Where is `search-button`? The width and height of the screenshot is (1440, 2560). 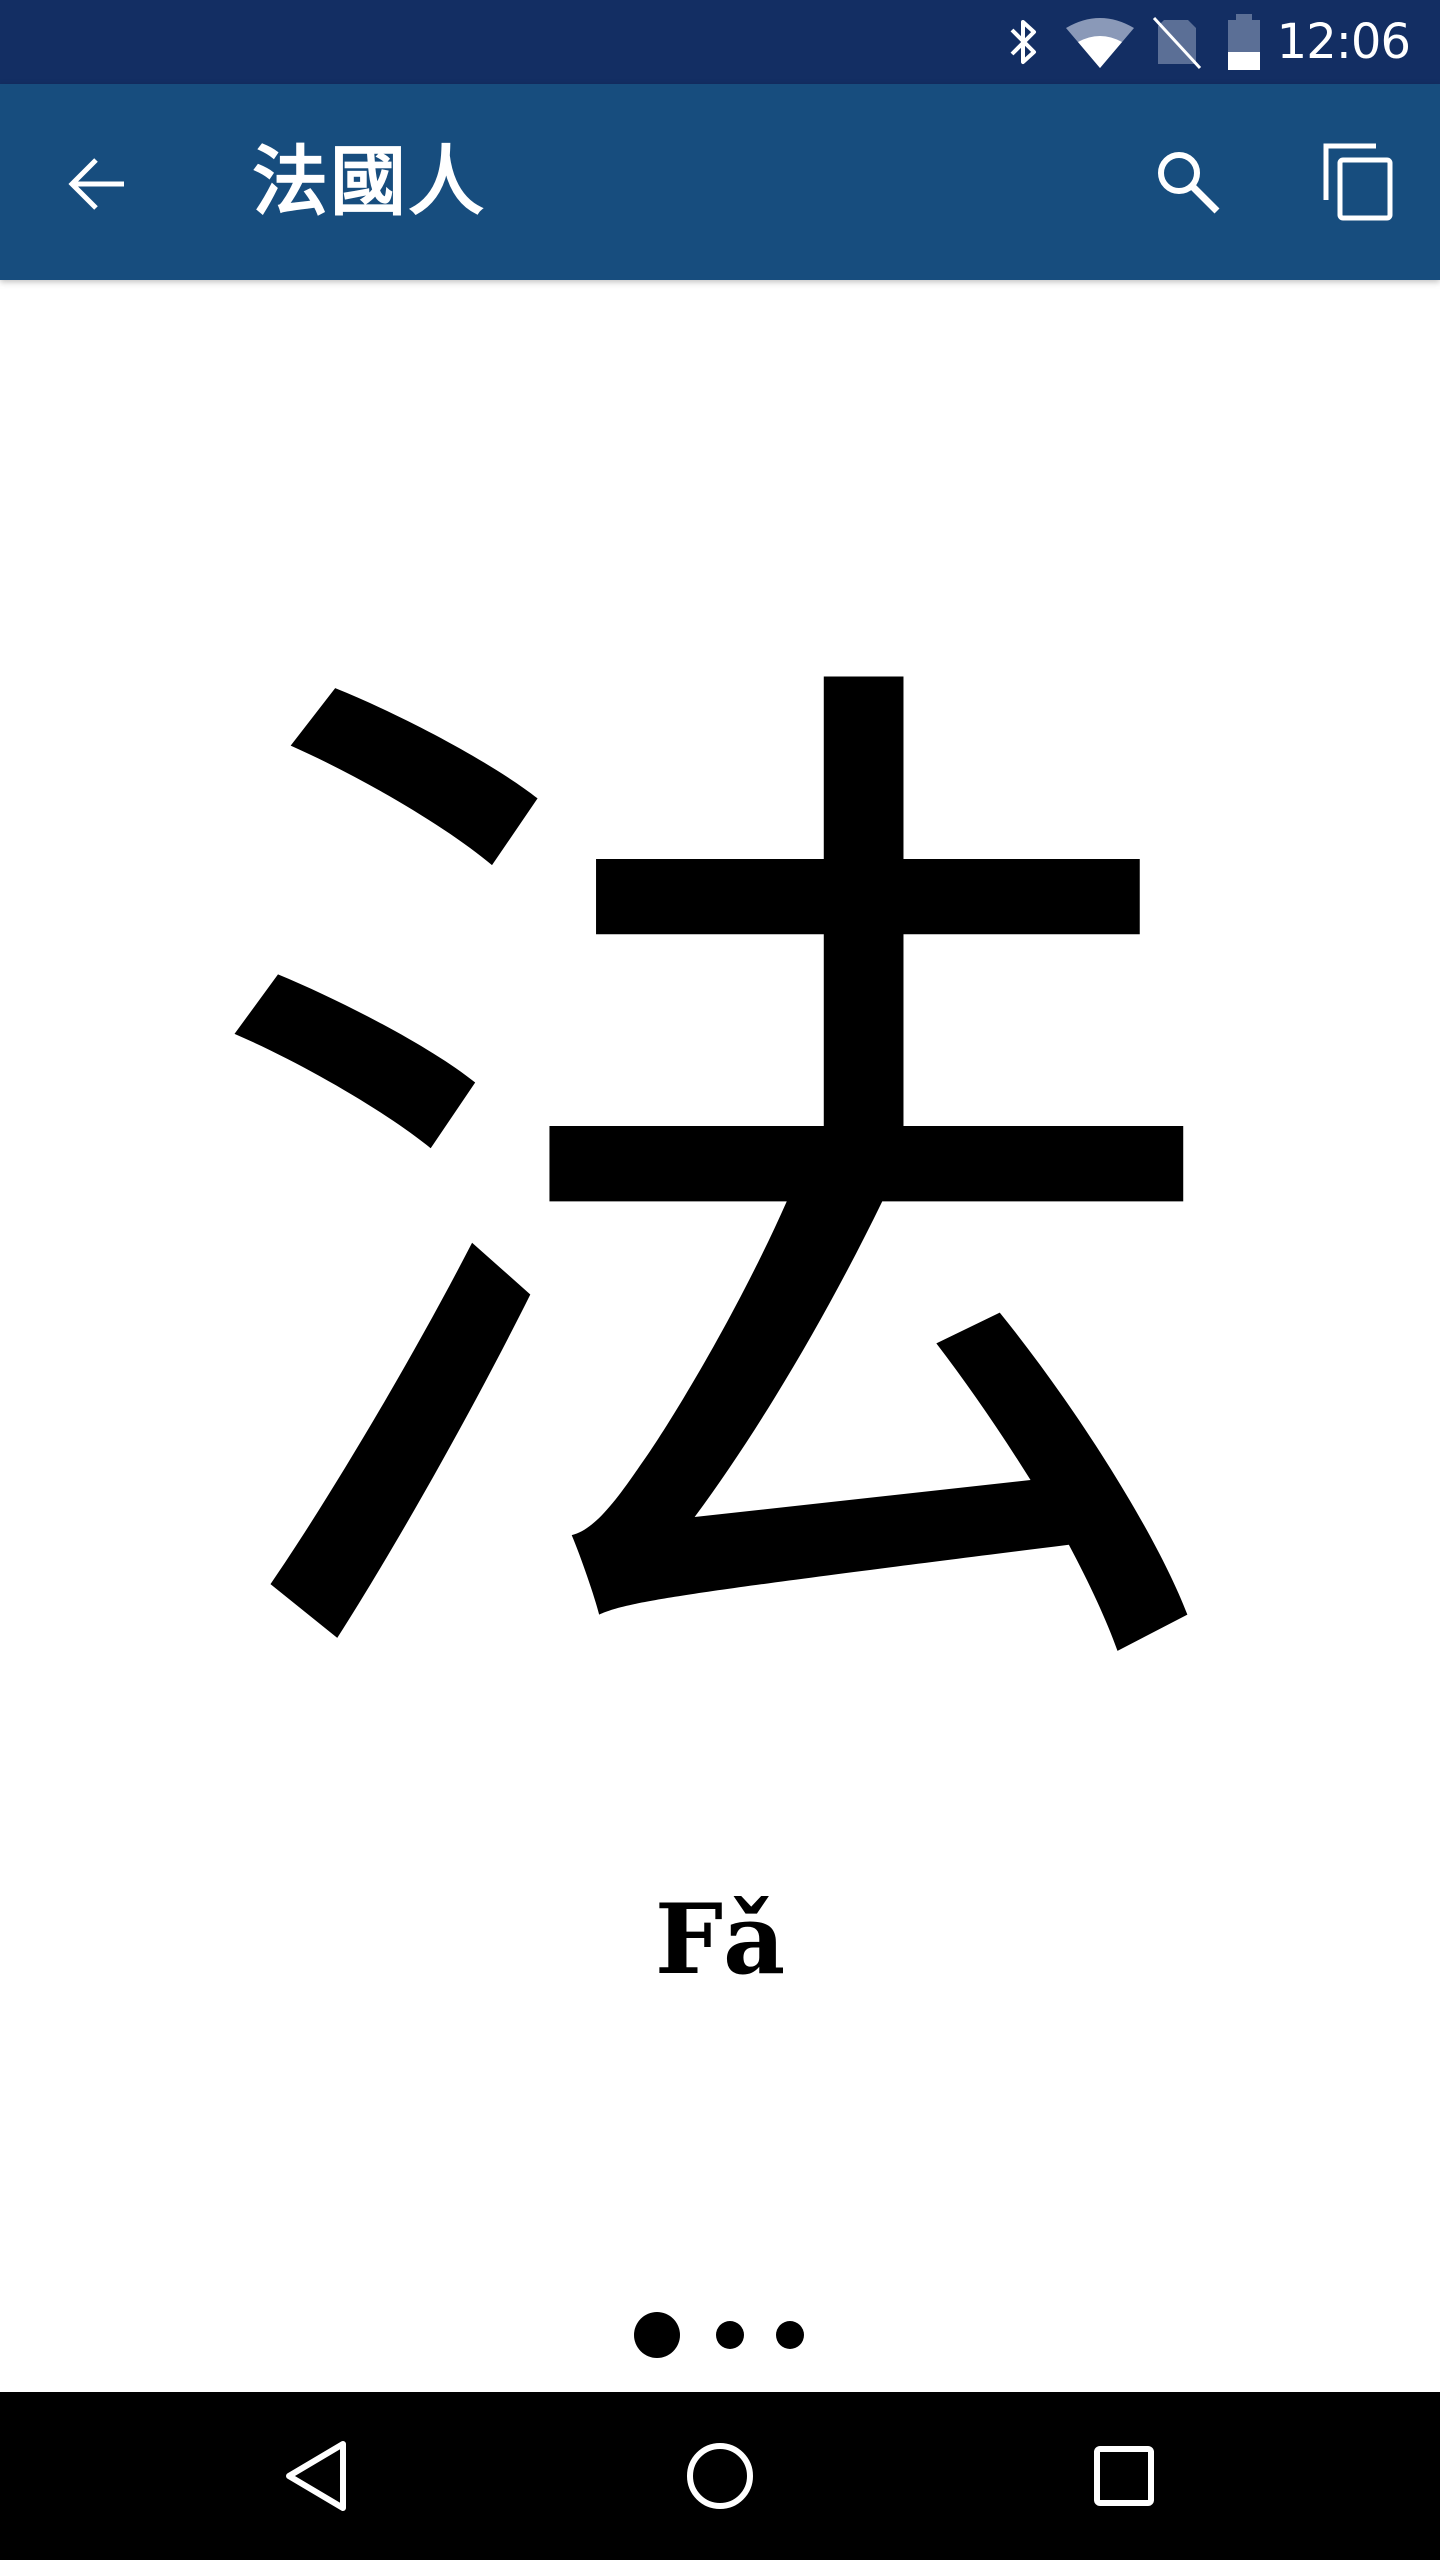
search-button is located at coordinates (1188, 182).